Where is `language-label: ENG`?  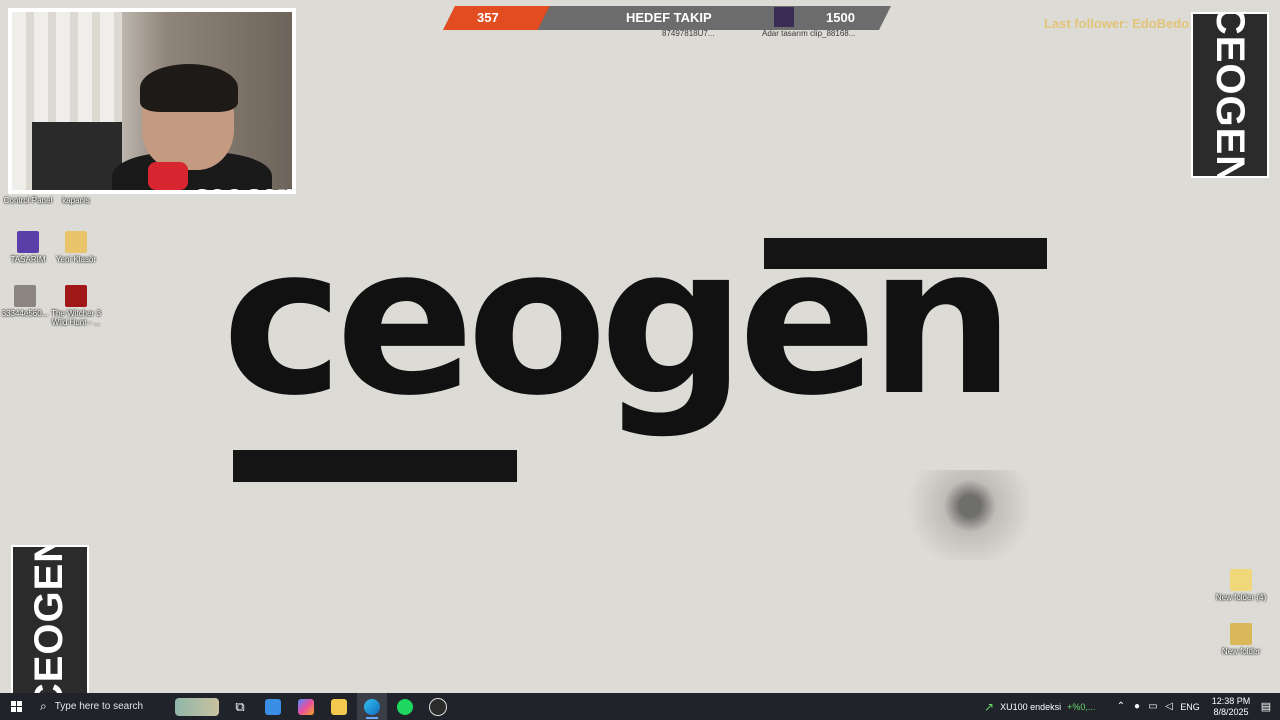 language-label: ENG is located at coordinates (1190, 706).